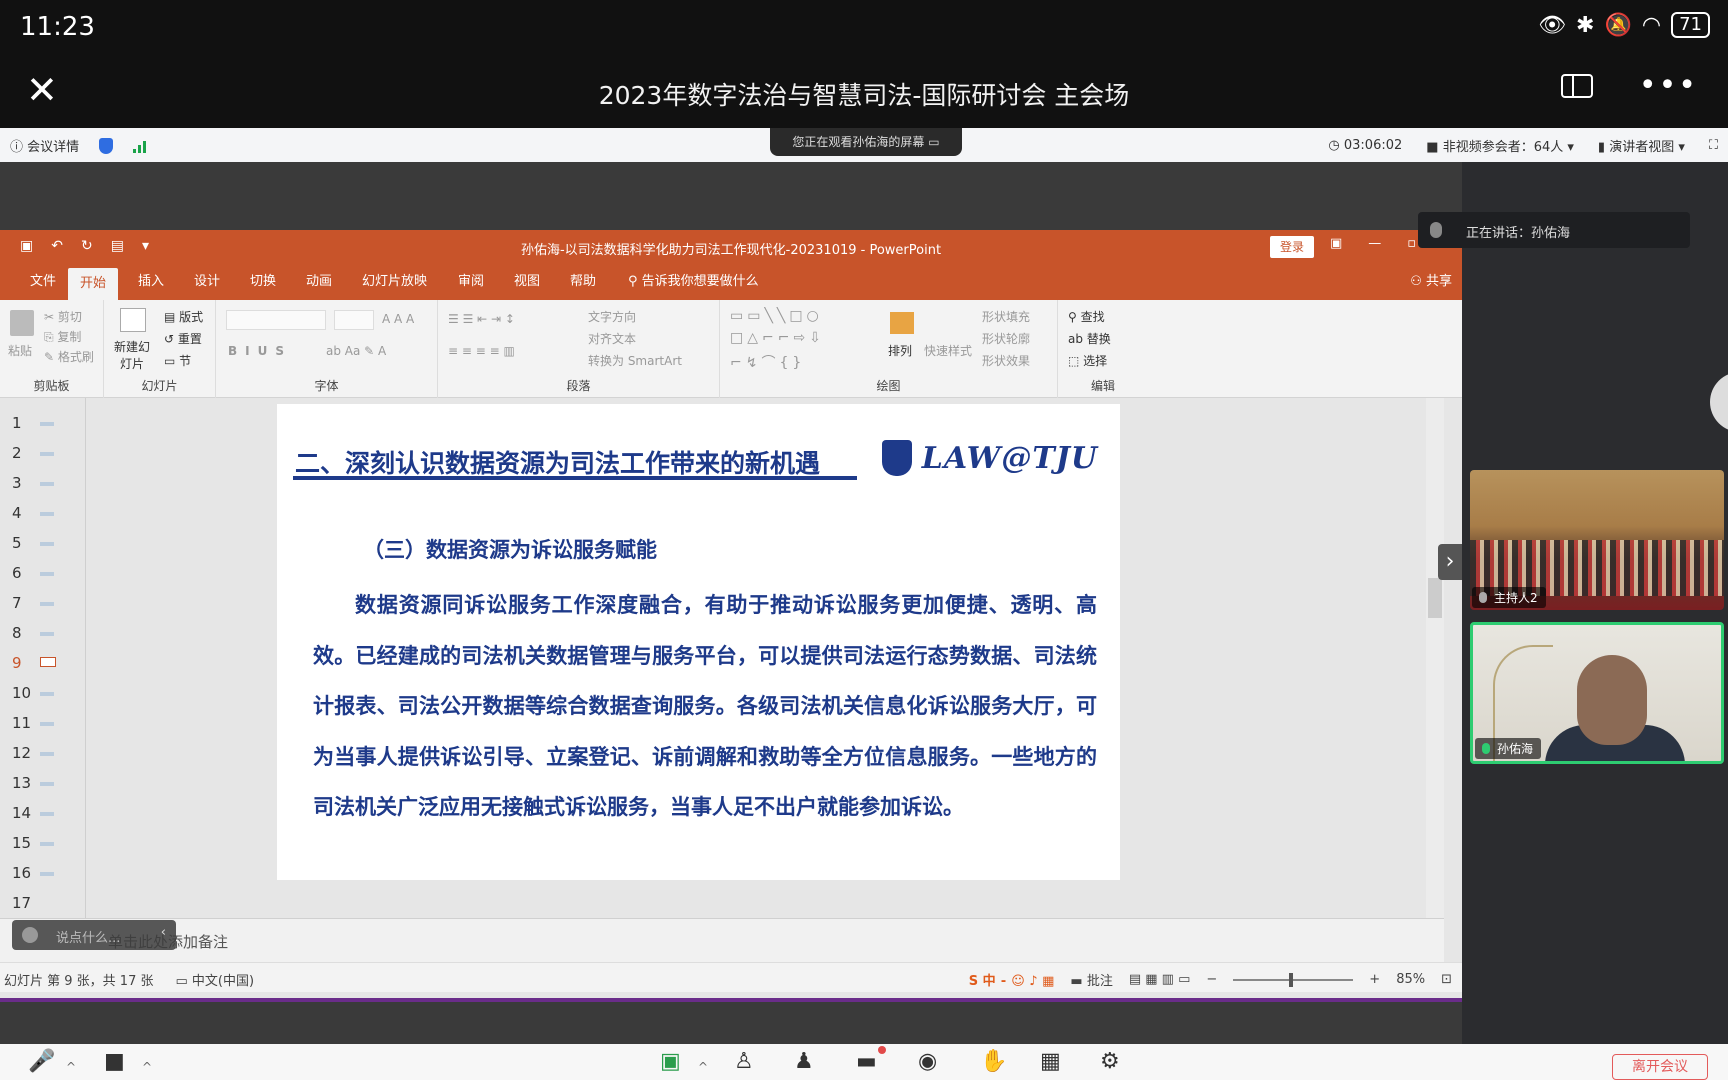 Image resolution: width=1728 pixels, height=1080 pixels. What do you see at coordinates (722, 940) in the screenshot?
I see `notes-pane: 单击此处添加备注` at bounding box center [722, 940].